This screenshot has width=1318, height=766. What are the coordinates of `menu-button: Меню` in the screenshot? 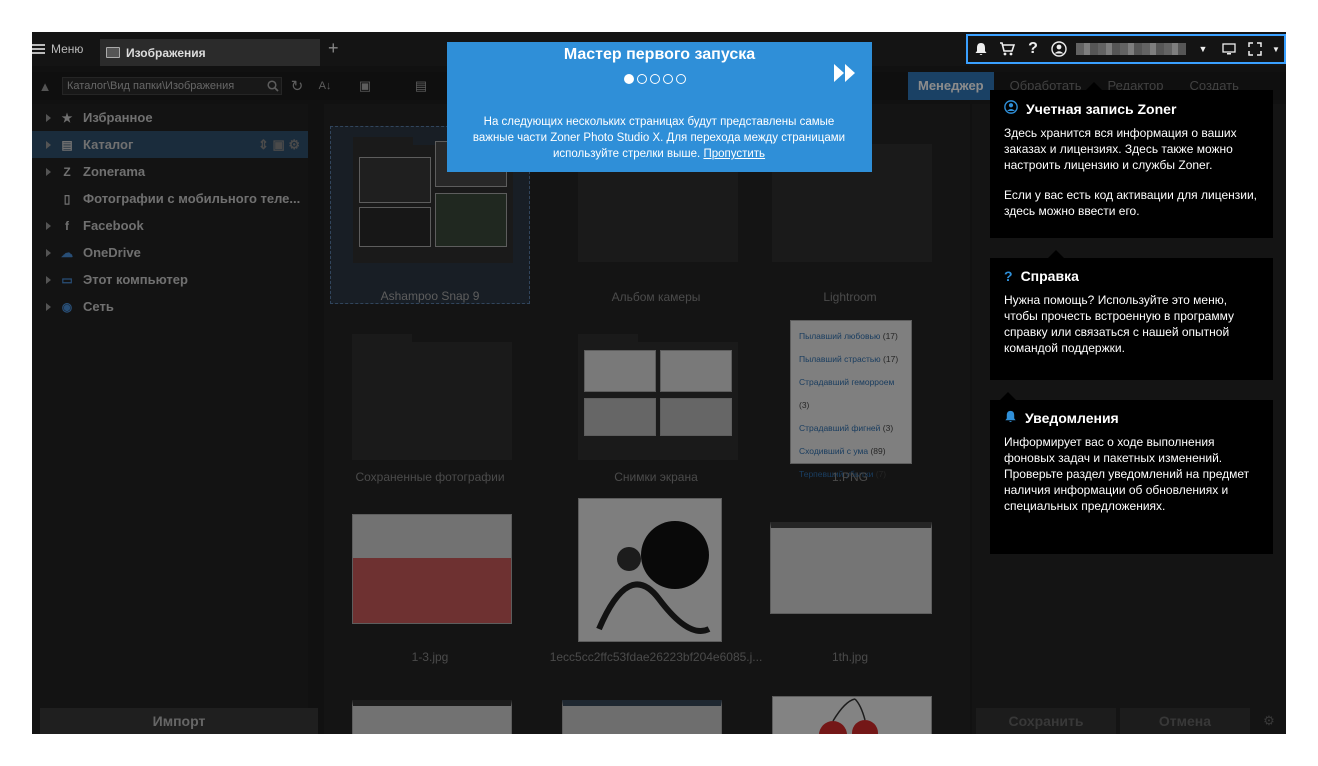 It's located at (57, 49).